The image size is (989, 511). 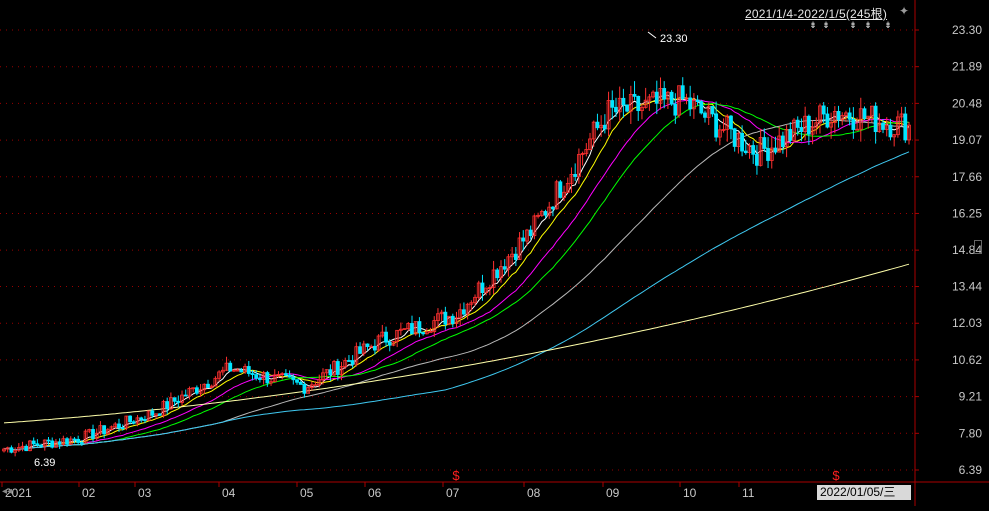 What do you see at coordinates (971, 433) in the screenshot?
I see `y-tick-label: 7.80` at bounding box center [971, 433].